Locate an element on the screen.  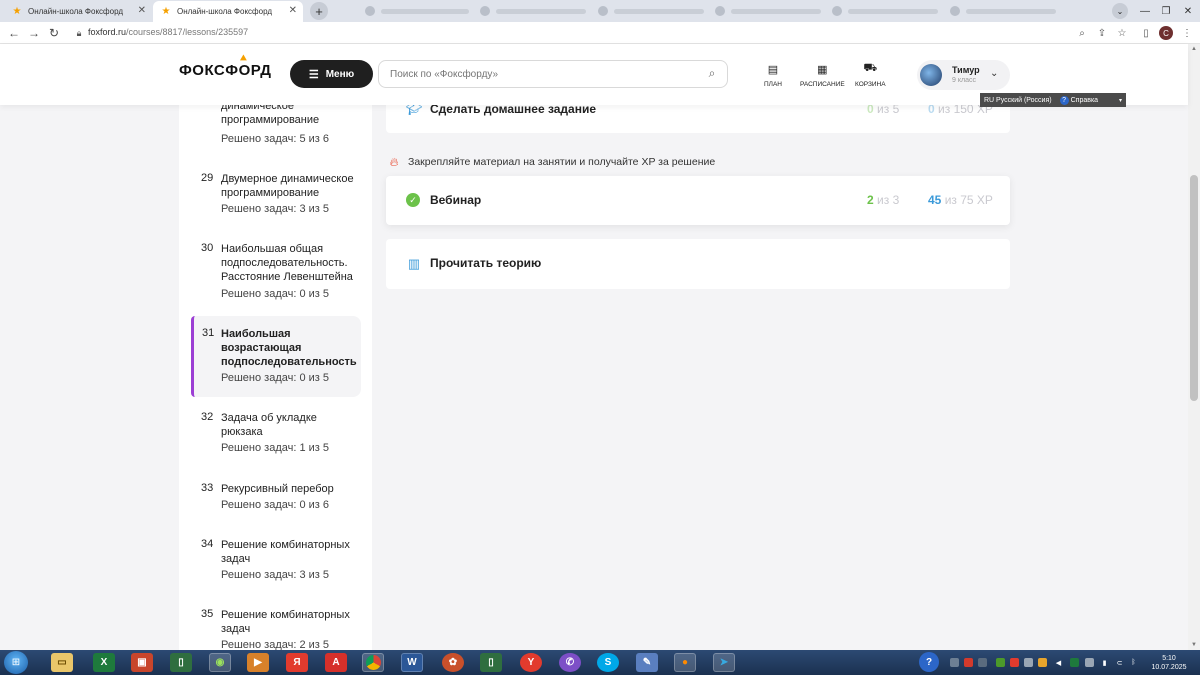
foxford-logo: ⯅ ФОКСФОРД is located at coordinates (225, 66).